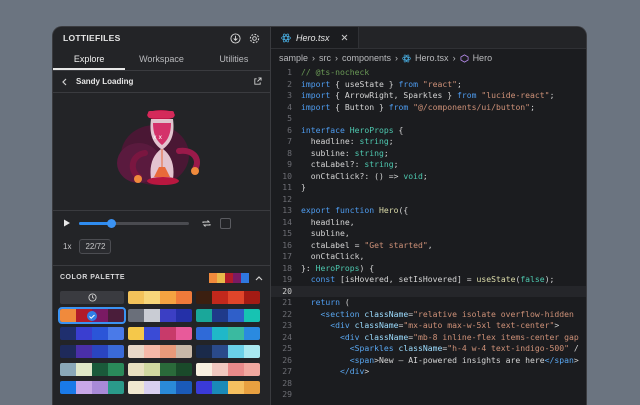 This screenshot has width=640, height=405. What do you see at coordinates (366, 58) in the screenshot?
I see `breadcrumb-item: components` at bounding box center [366, 58].